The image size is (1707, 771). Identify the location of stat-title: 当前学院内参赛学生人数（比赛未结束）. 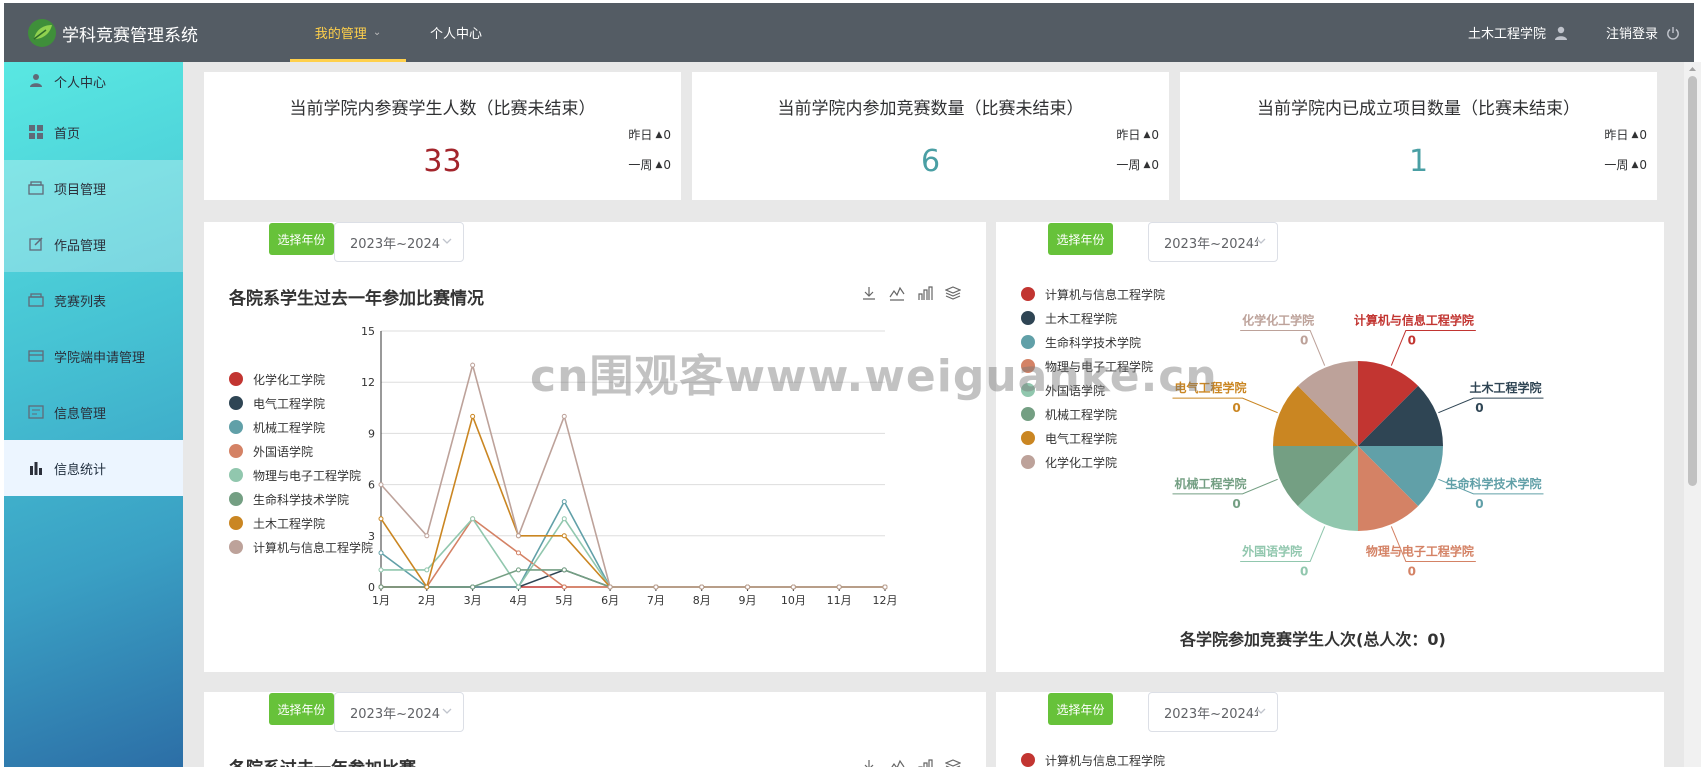
(442, 109).